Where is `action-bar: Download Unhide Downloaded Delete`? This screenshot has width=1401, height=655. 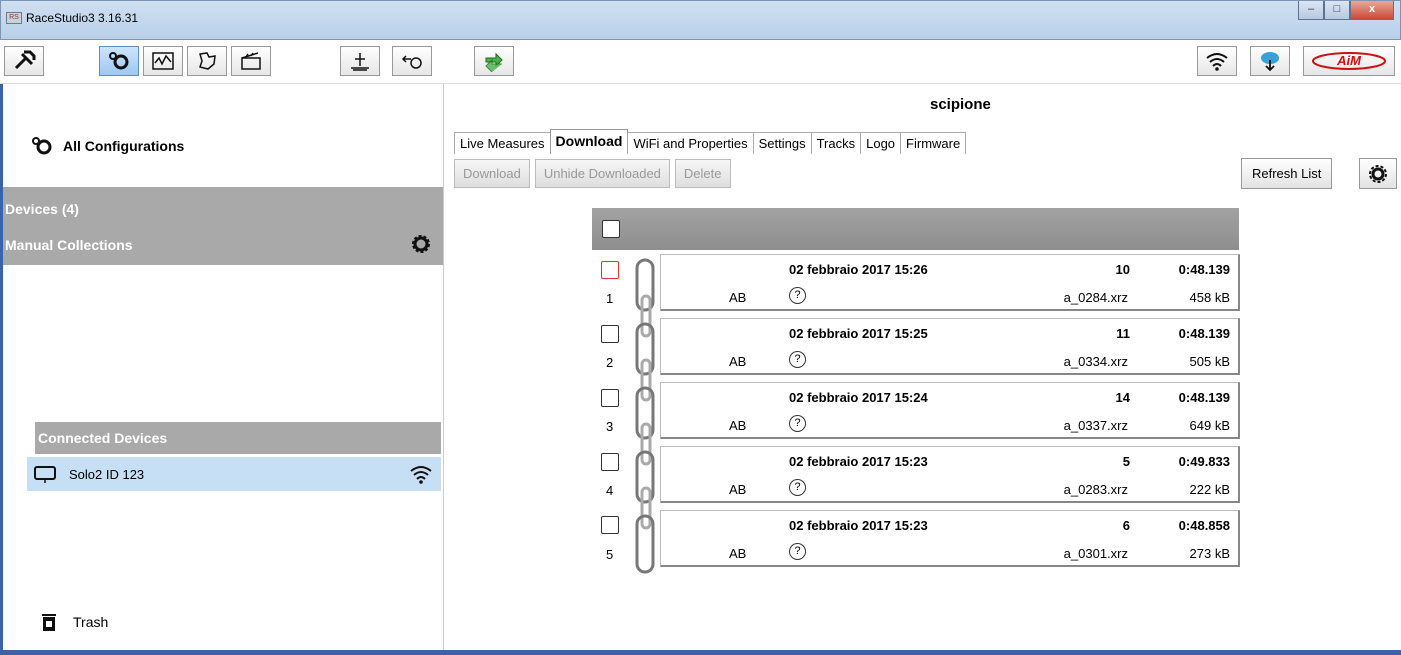 action-bar: Download Unhide Downloaded Delete is located at coordinates (595, 174).